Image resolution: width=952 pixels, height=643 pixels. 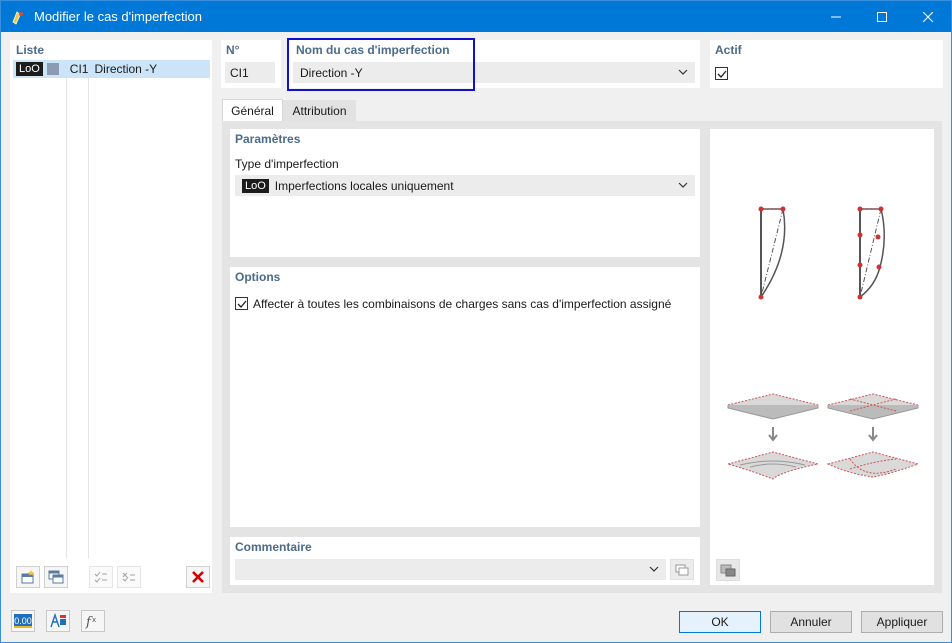 I want to click on check-list-icon, so click(x=100, y=577).